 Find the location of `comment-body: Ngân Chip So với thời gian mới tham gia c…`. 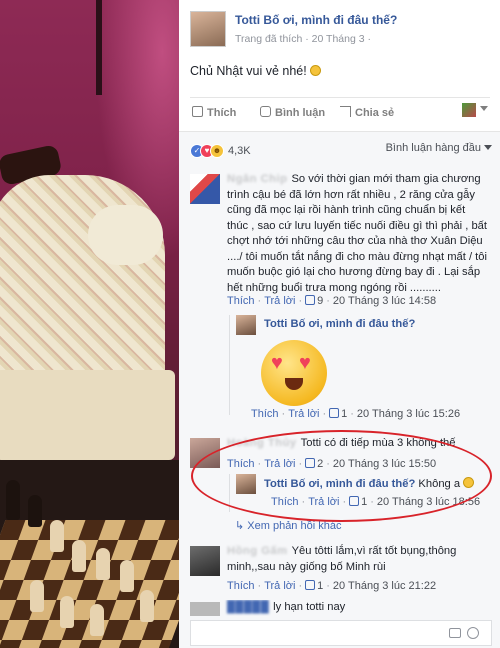

comment-body: Ngân Chip So với thời gian mới tham gia c… is located at coordinates (358, 234).